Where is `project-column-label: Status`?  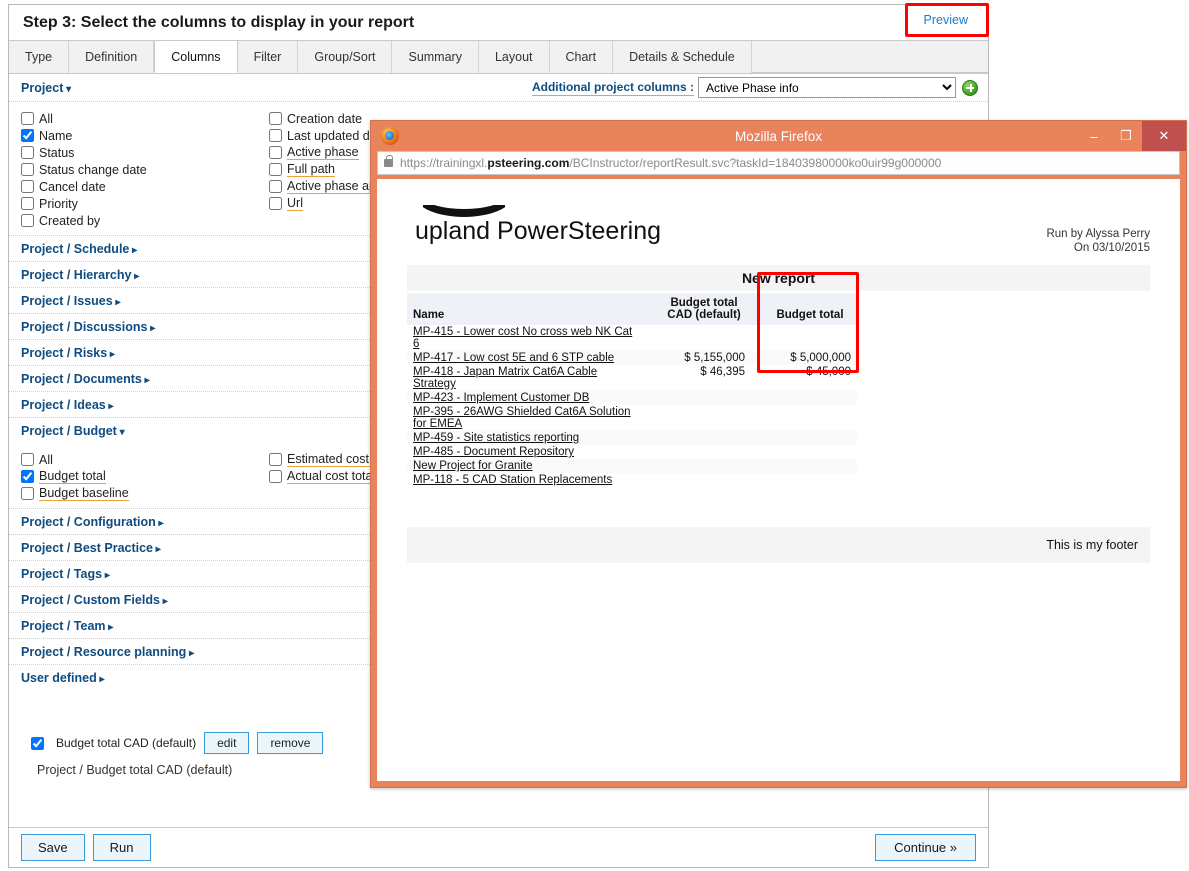 project-column-label: Status is located at coordinates (57, 152).